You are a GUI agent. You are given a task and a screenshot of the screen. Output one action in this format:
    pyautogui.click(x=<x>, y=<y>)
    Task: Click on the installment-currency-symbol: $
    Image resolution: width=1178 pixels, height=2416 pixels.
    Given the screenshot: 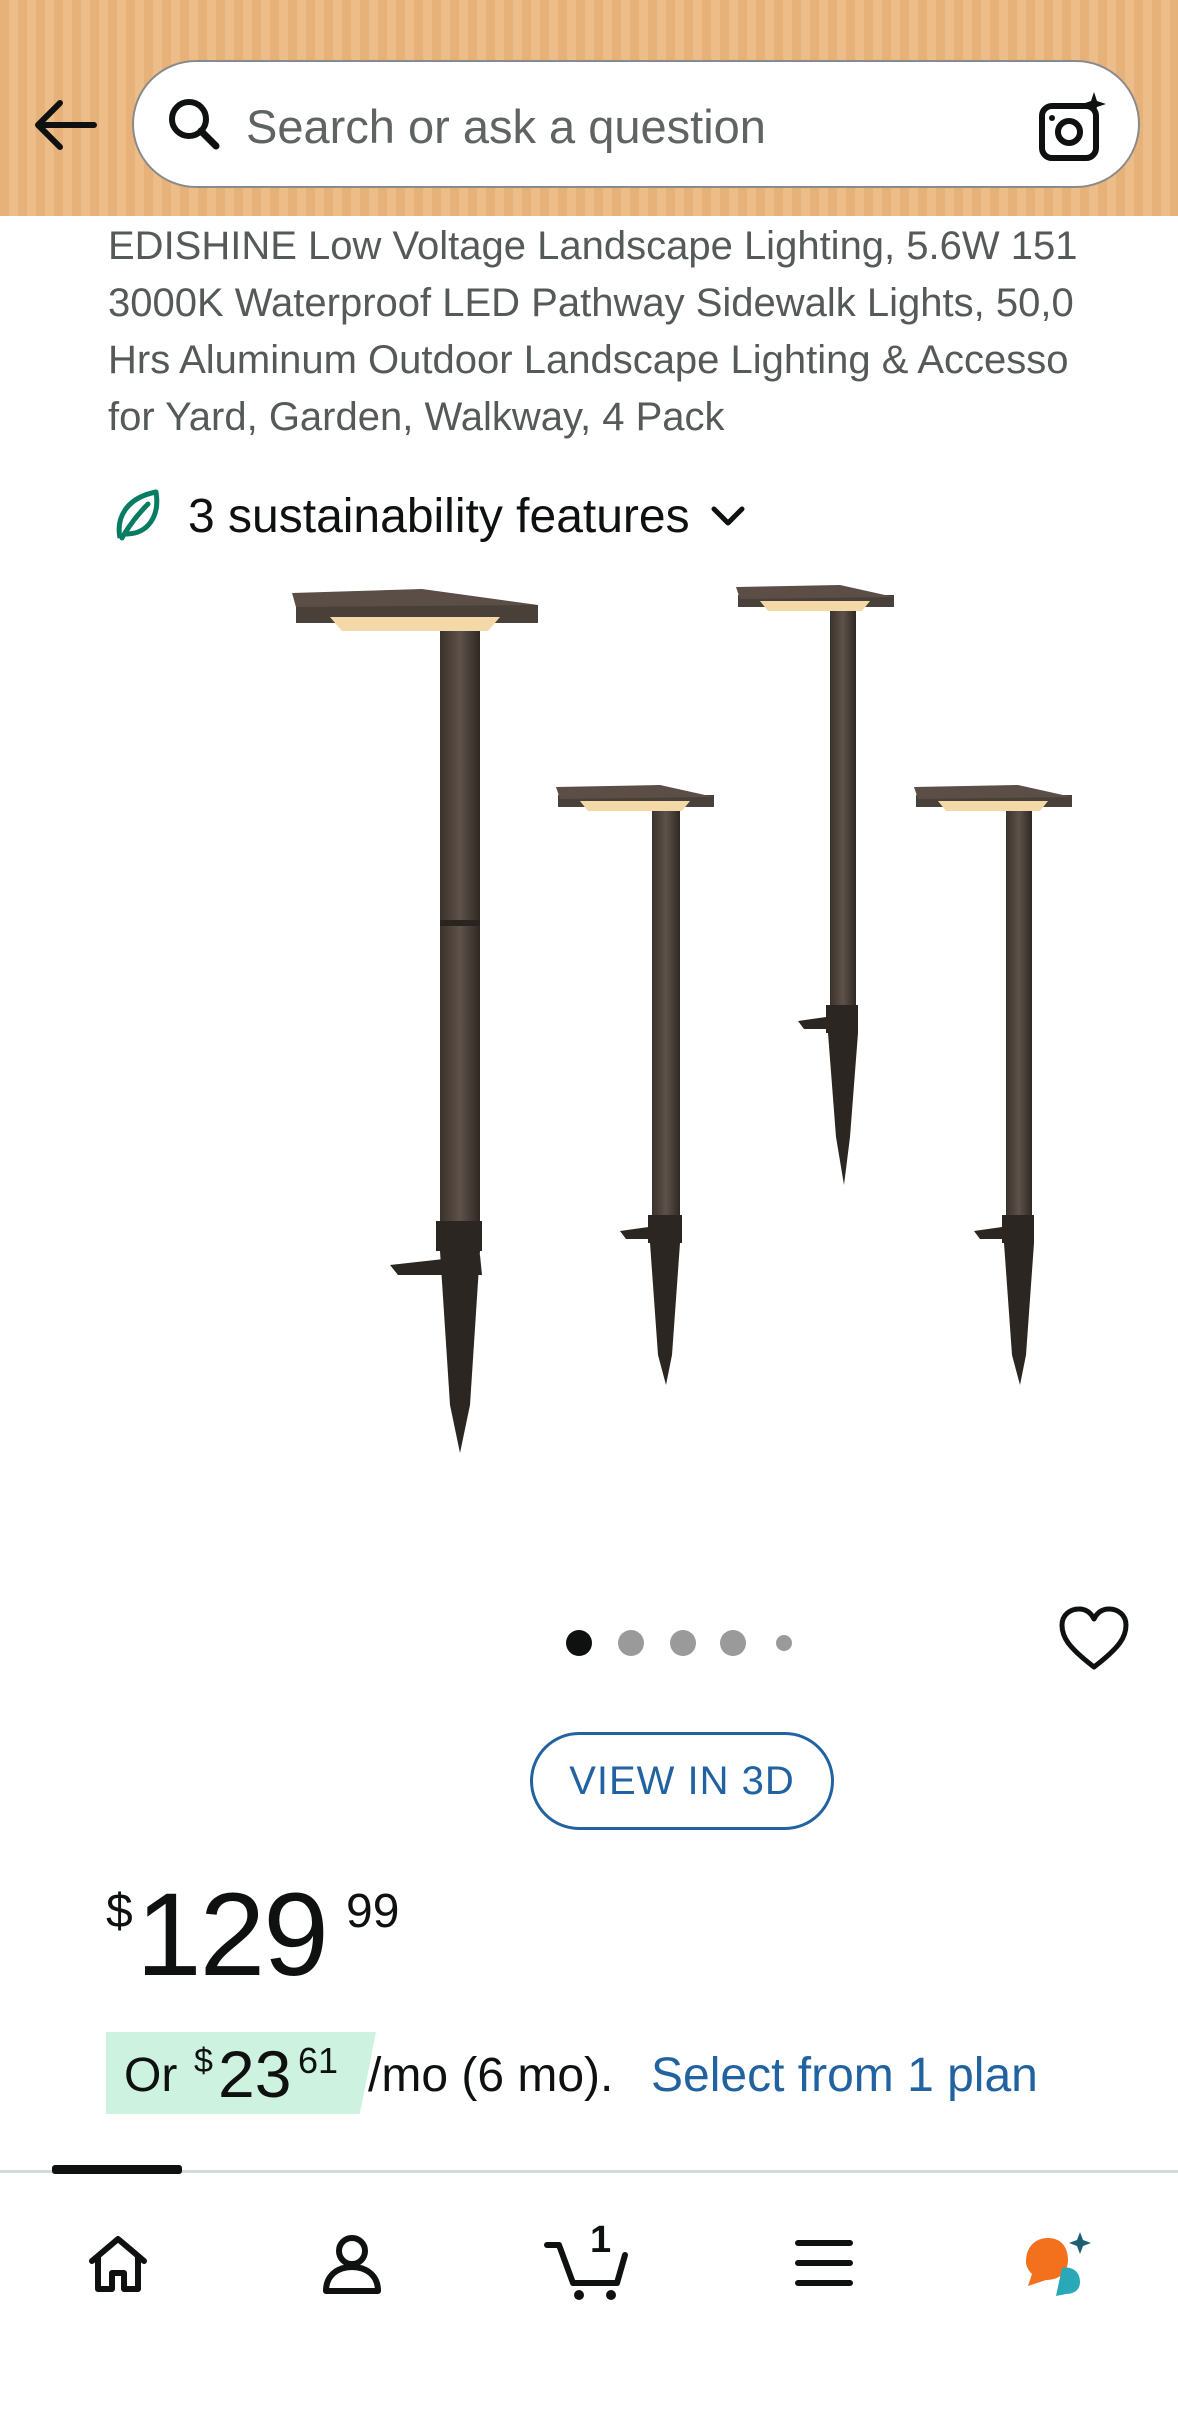 What is the action you would take?
    pyautogui.click(x=203, y=2061)
    